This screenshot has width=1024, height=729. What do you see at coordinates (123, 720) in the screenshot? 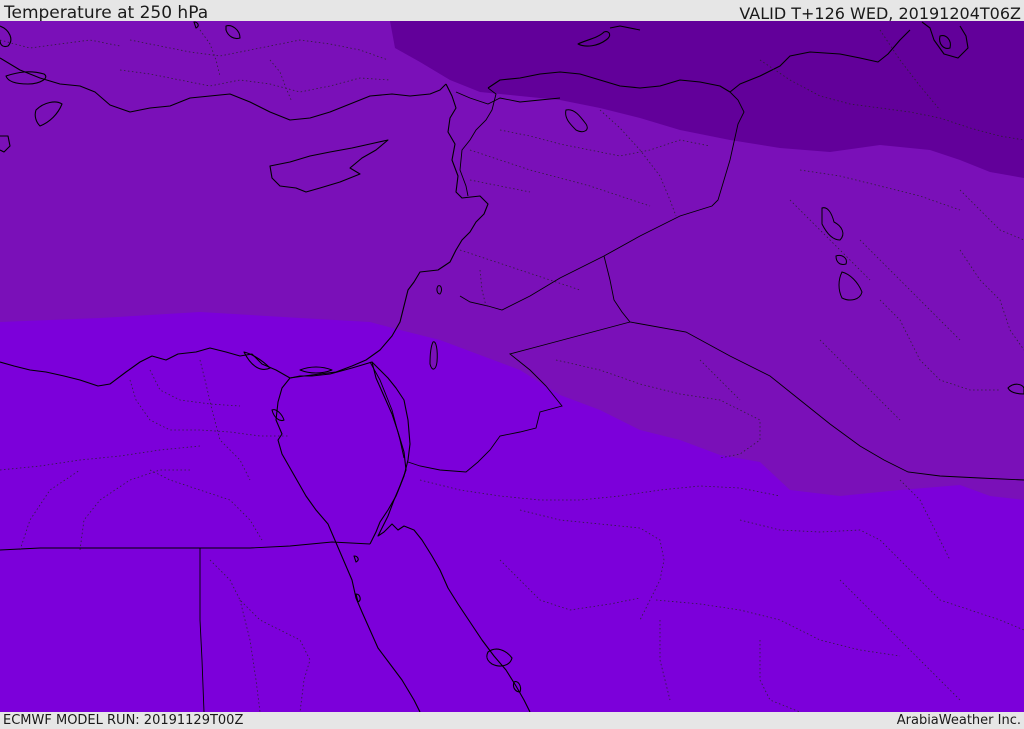
I see `model-run-label: ECMWF MODEL RUN: 20191129T00Z` at bounding box center [123, 720].